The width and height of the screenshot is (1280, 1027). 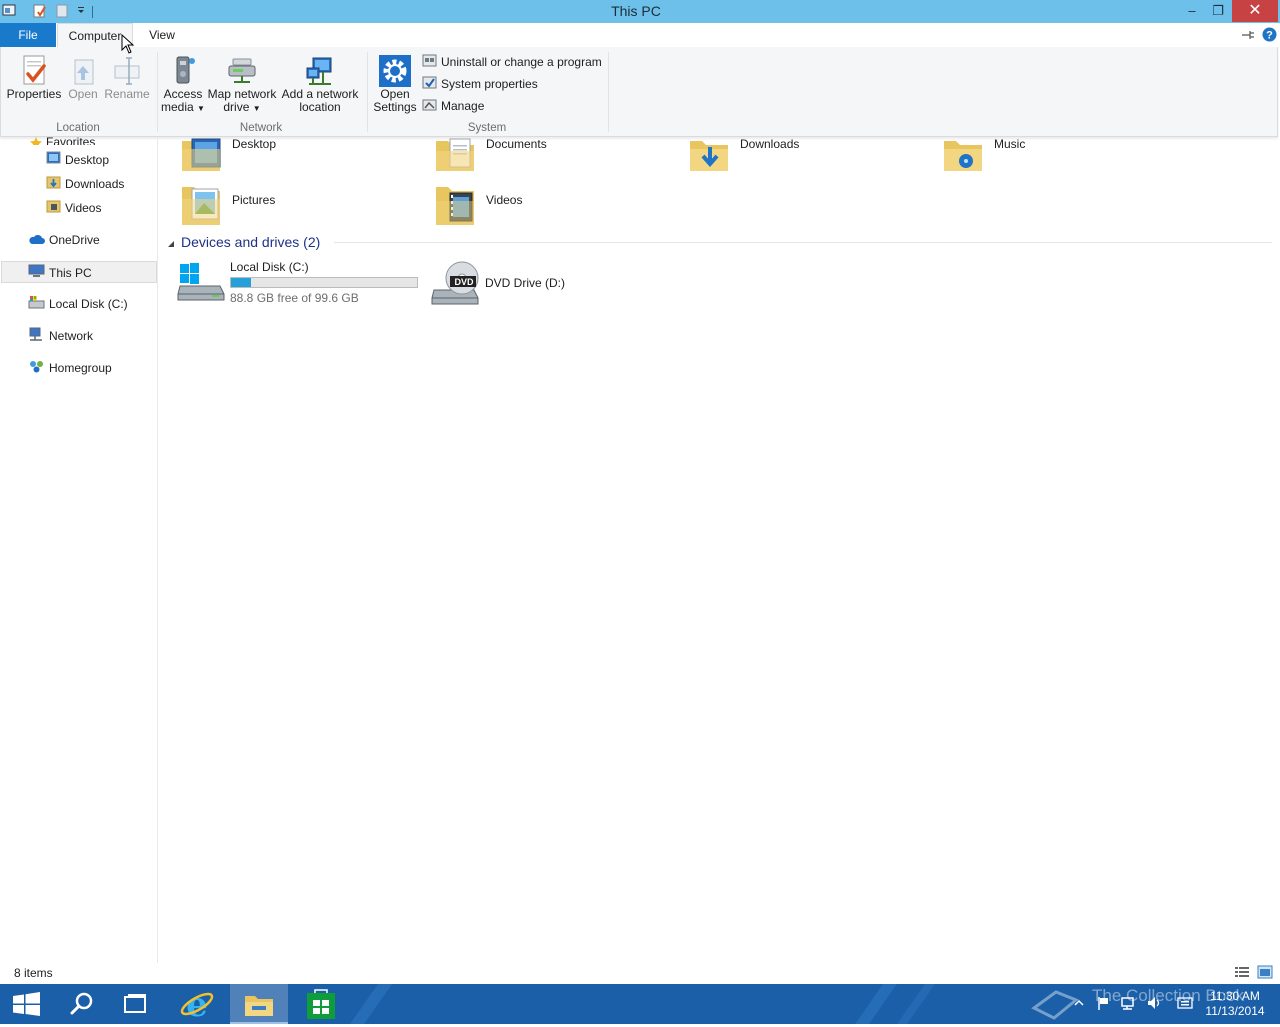 I want to click on nav-videos: Videos, so click(x=73, y=208).